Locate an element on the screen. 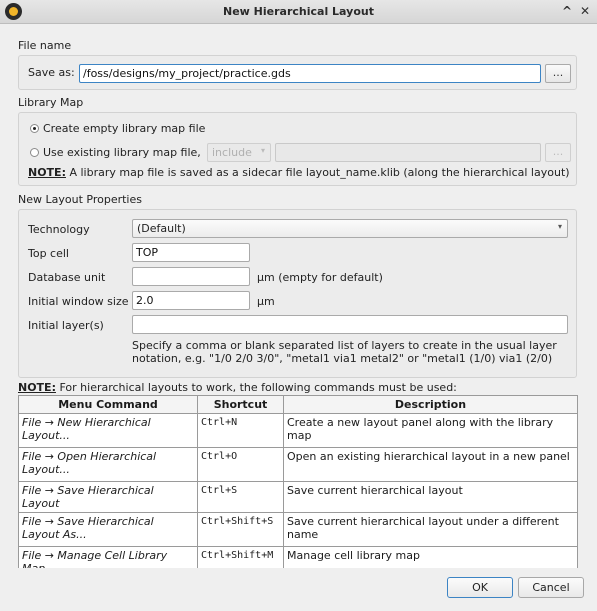 The width and height of the screenshot is (597, 611). shortcut-cell: Ctrl+Shift+S is located at coordinates (240, 529).